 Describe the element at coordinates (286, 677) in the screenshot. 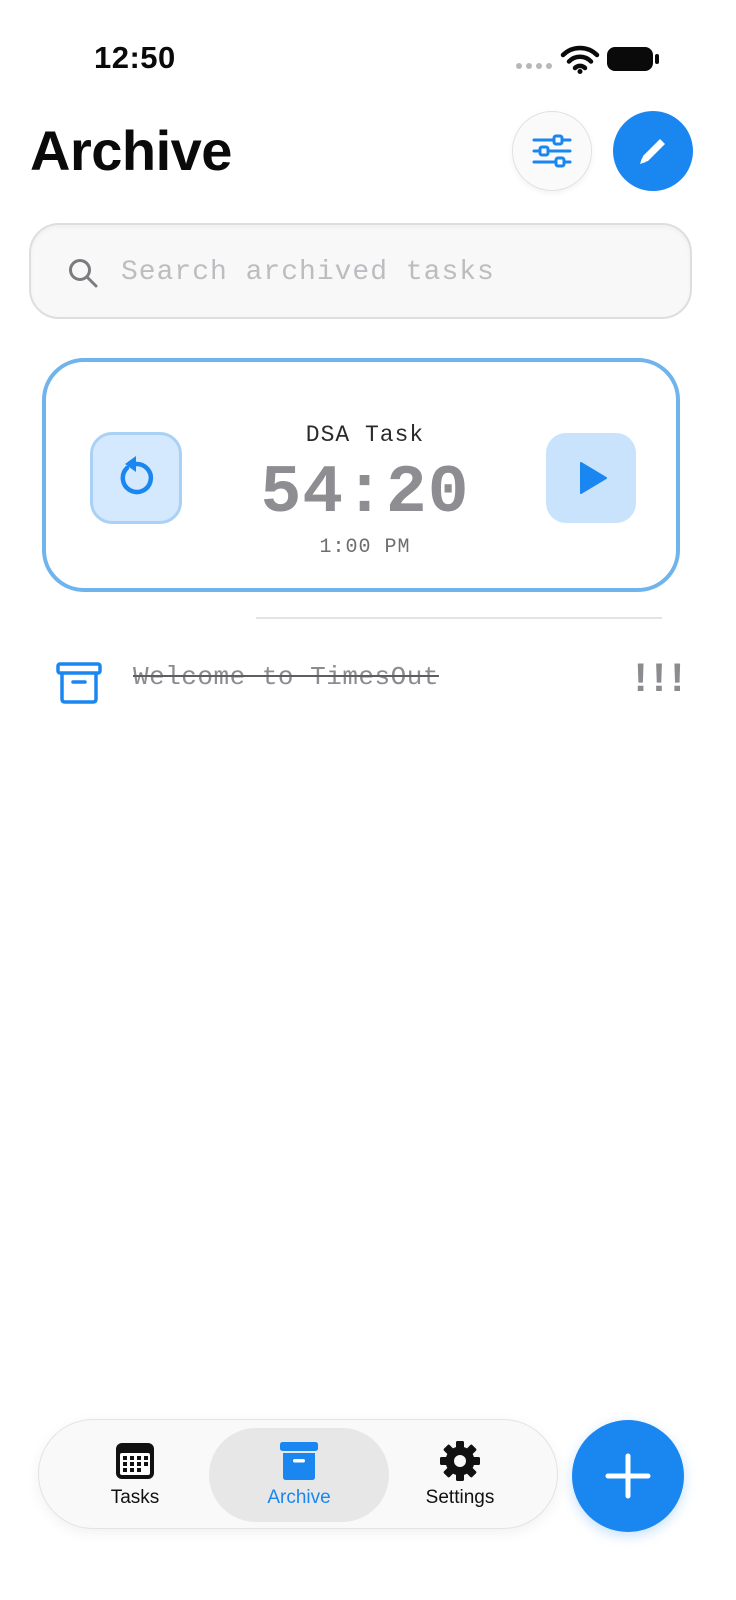

I see `list-item-title: Welcome to TimesOut` at that location.